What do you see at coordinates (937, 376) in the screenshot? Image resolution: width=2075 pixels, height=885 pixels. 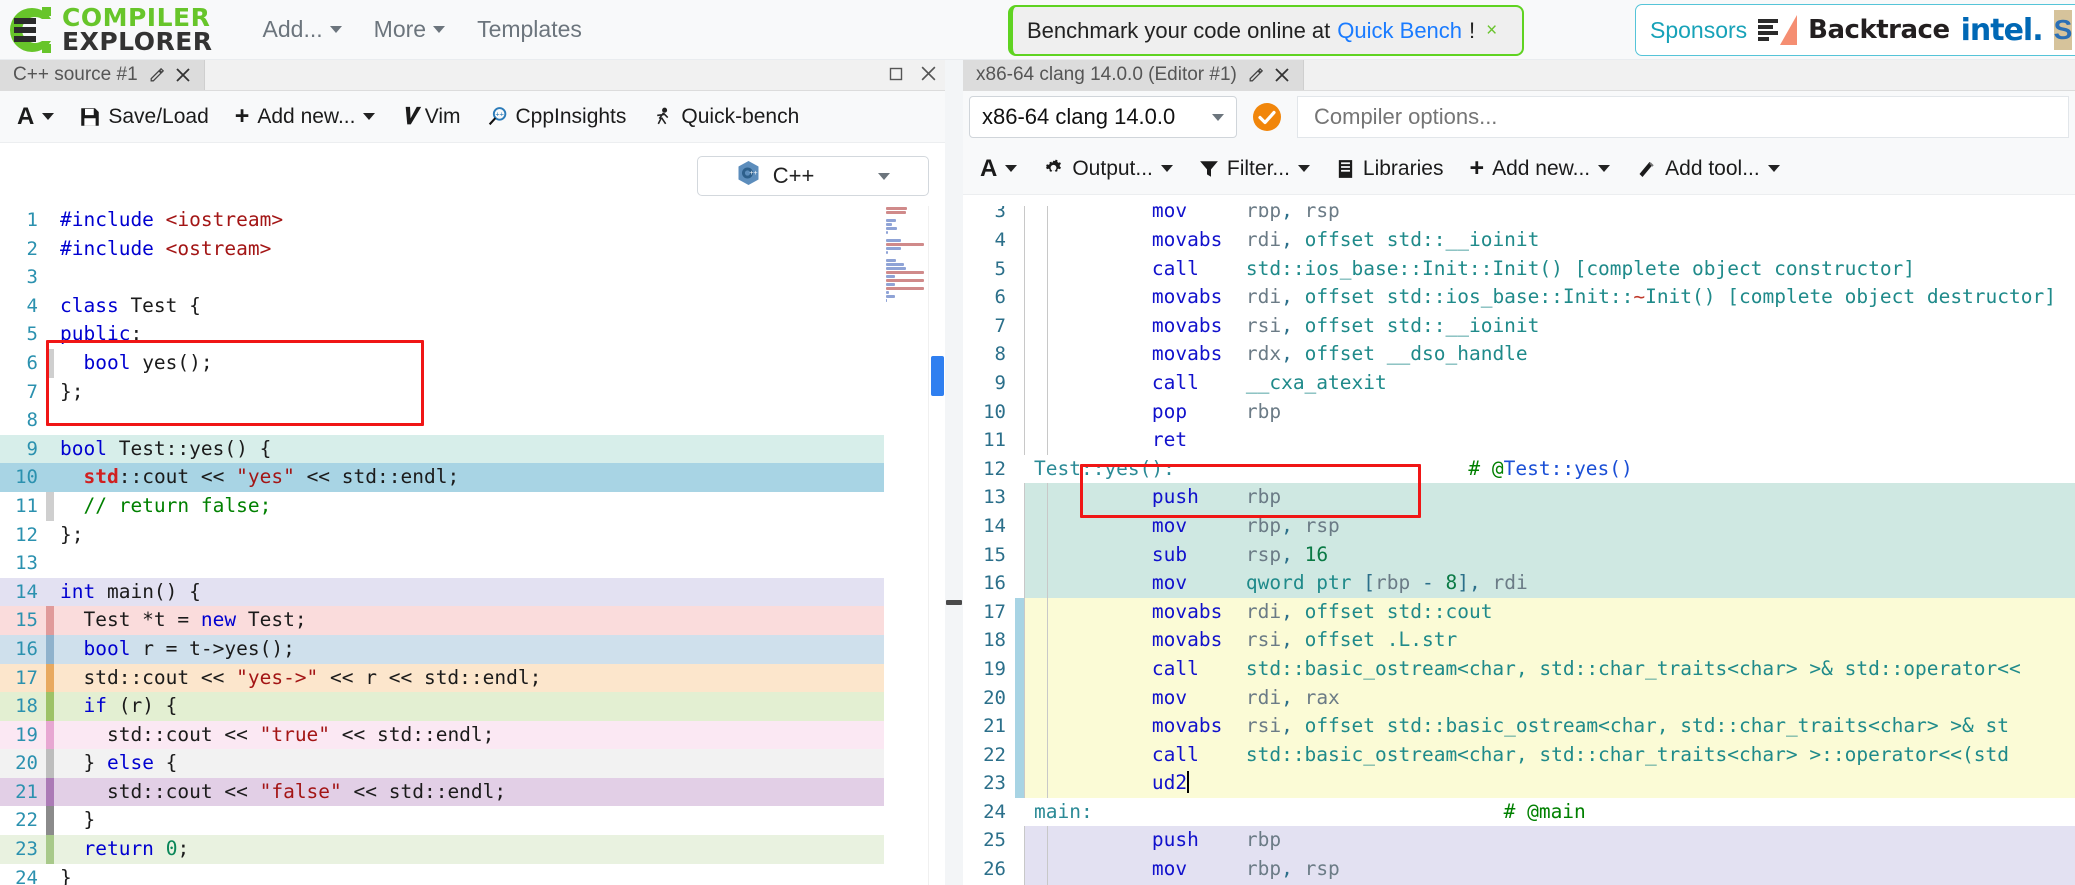 I see `scrollbar-thumb` at bounding box center [937, 376].